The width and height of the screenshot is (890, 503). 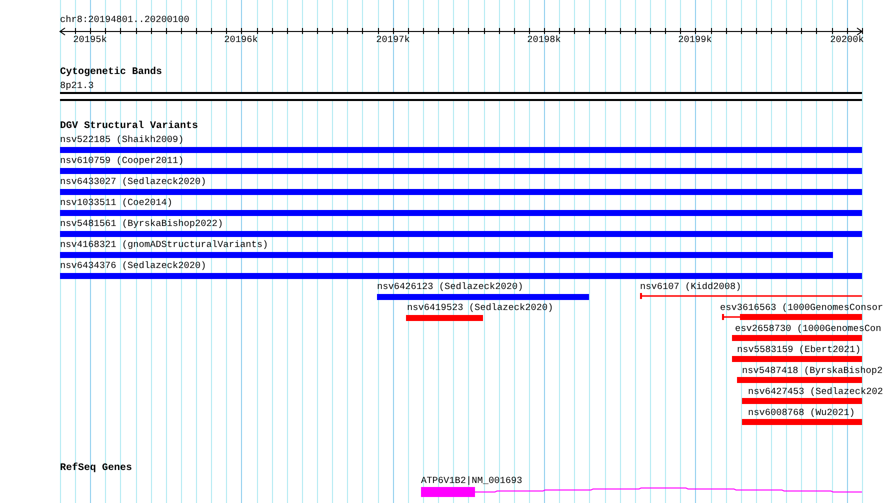 I want to click on variant-label: nsv6107 (Kidd2008), so click(x=691, y=286).